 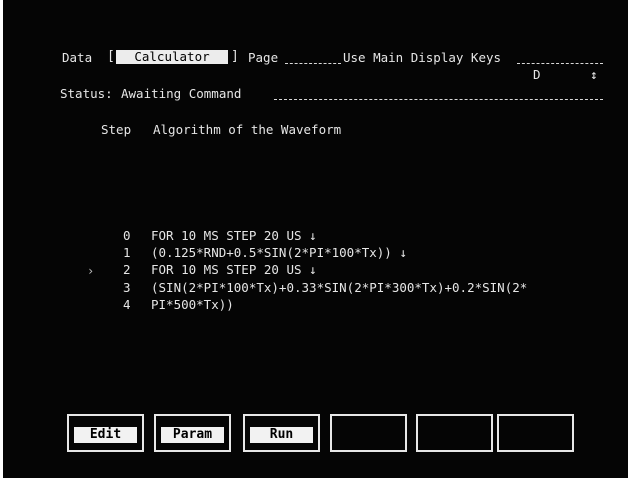 What do you see at coordinates (422, 57) in the screenshot?
I see `main-display-hint: Use Main Display Keys` at bounding box center [422, 57].